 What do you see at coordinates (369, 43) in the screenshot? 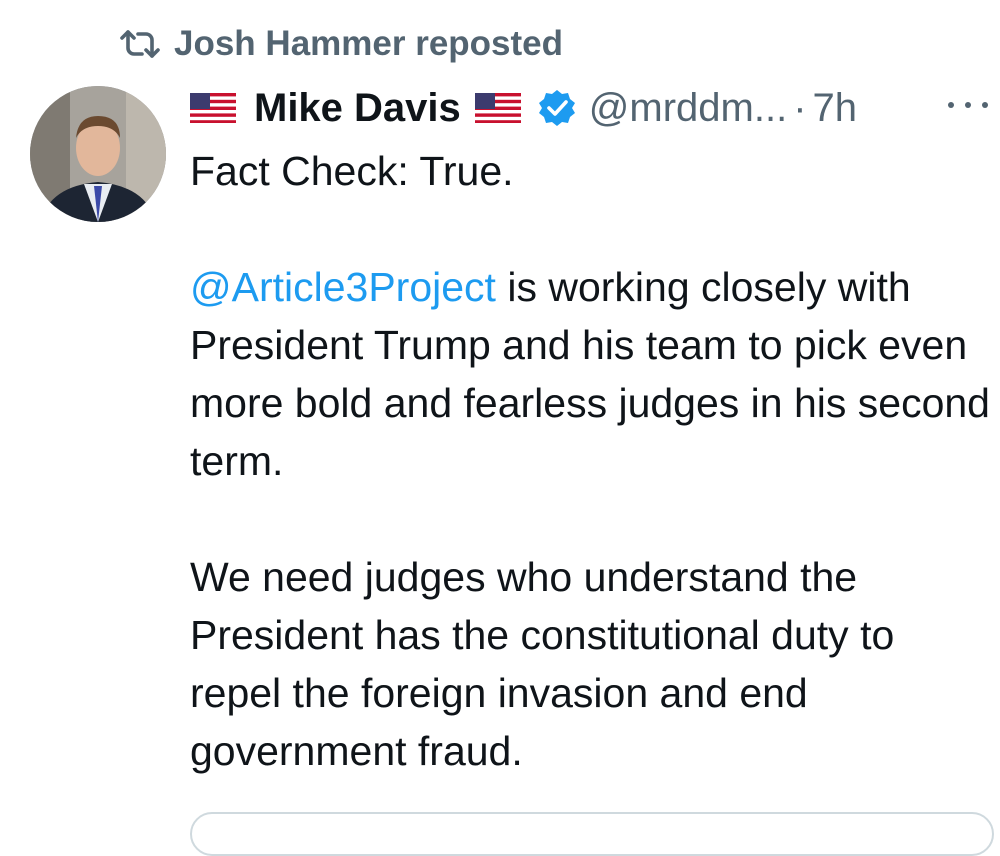
I see `repost-label: Josh Hammer reposted` at bounding box center [369, 43].